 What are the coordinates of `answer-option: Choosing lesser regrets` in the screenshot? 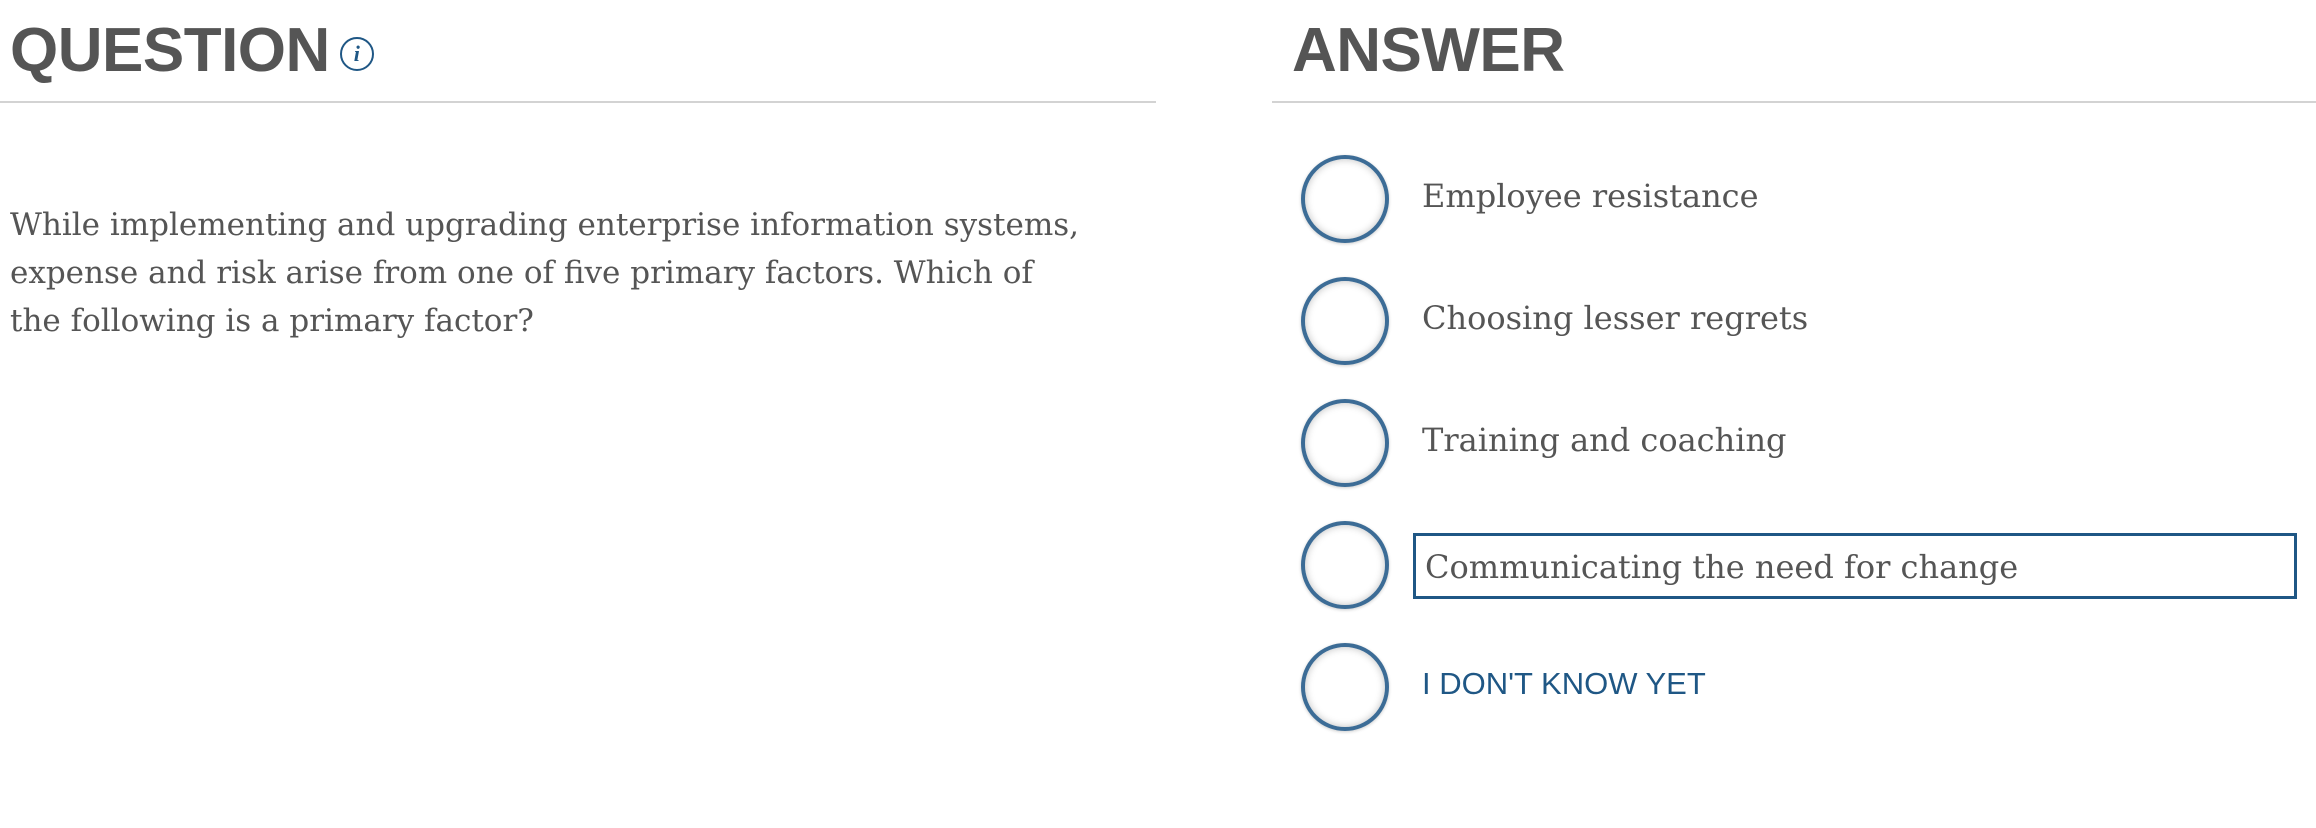 It's located at (1794, 333).